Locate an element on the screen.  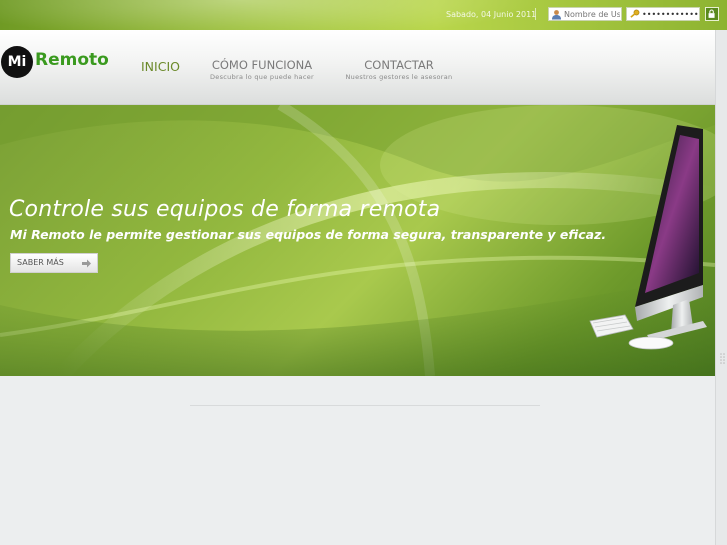
nav-item-inicio: INICIO is located at coordinates (160, 66).